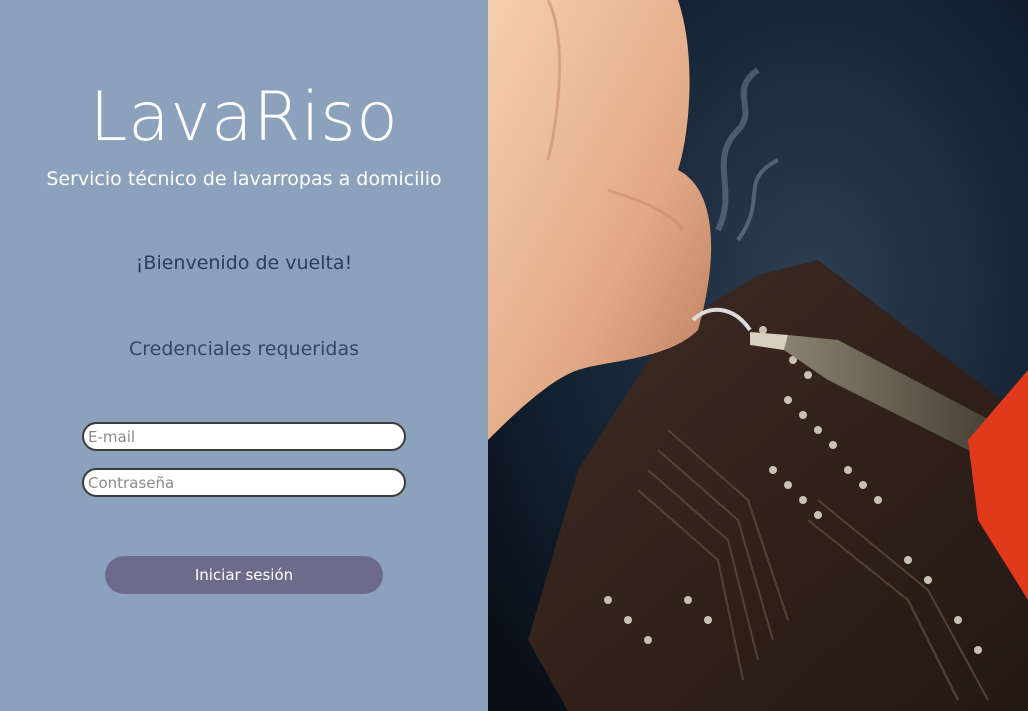 The image size is (1028, 711). Describe the element at coordinates (244, 263) in the screenshot. I see `welcome-heading: ¡Bienvenido de vuelta!` at that location.